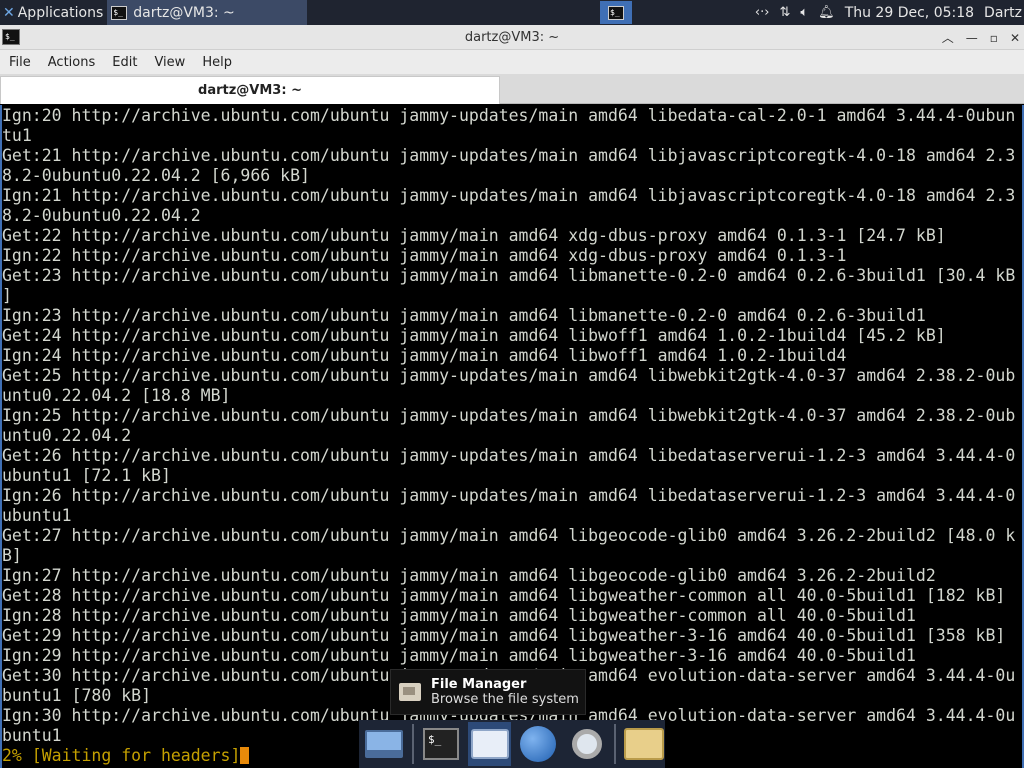  I want to click on web-browser-launcher, so click(538, 744).